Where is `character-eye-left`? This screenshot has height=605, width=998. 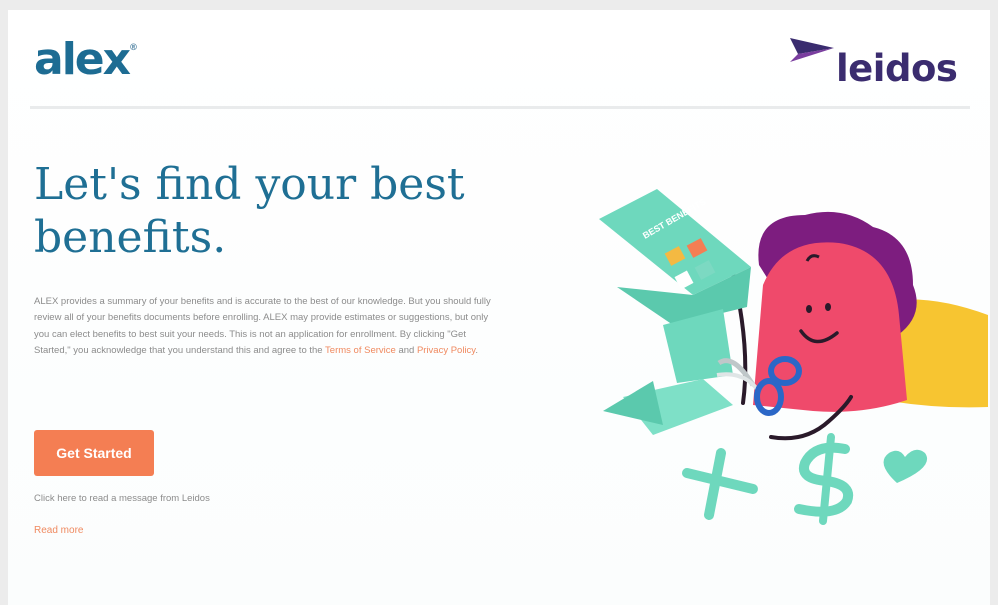 character-eye-left is located at coordinates (809, 309).